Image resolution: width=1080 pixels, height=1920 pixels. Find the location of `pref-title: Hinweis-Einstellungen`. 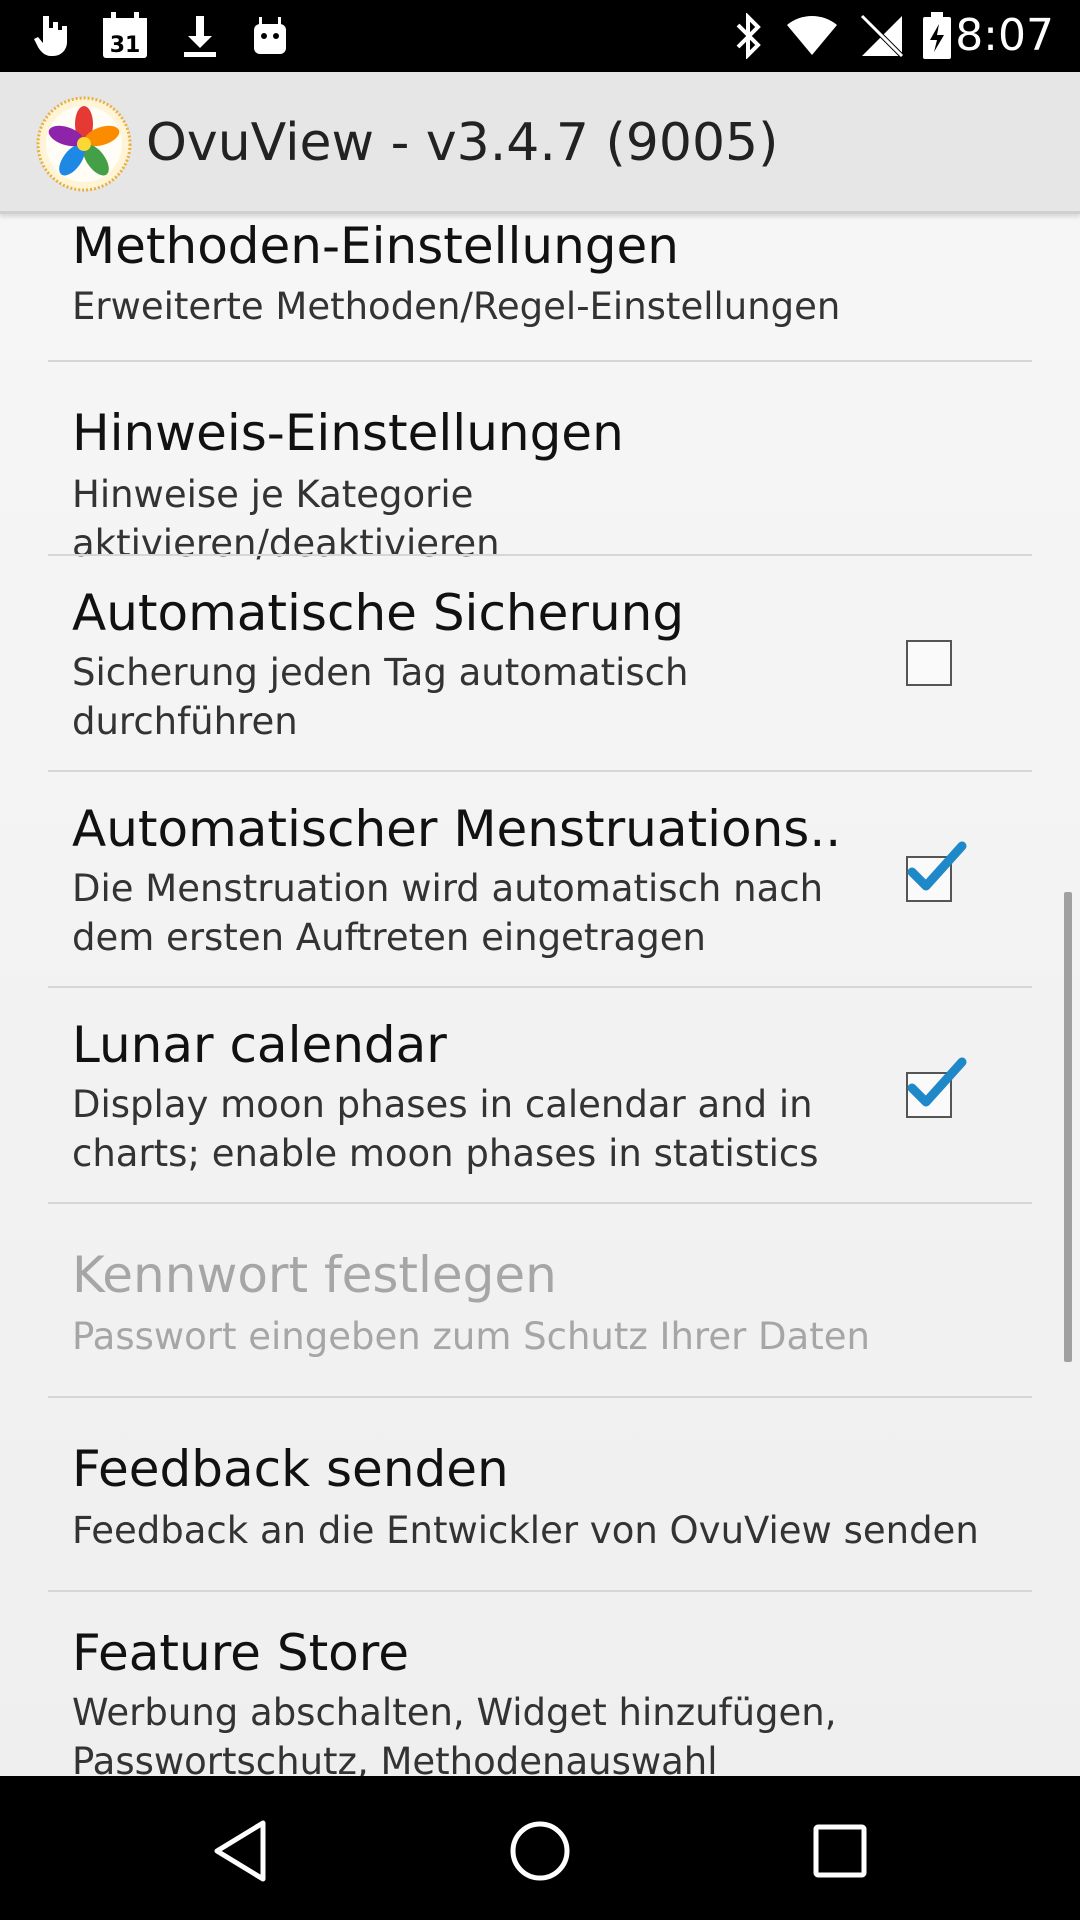

pref-title: Hinweis-Einstellungen is located at coordinates (348, 433).